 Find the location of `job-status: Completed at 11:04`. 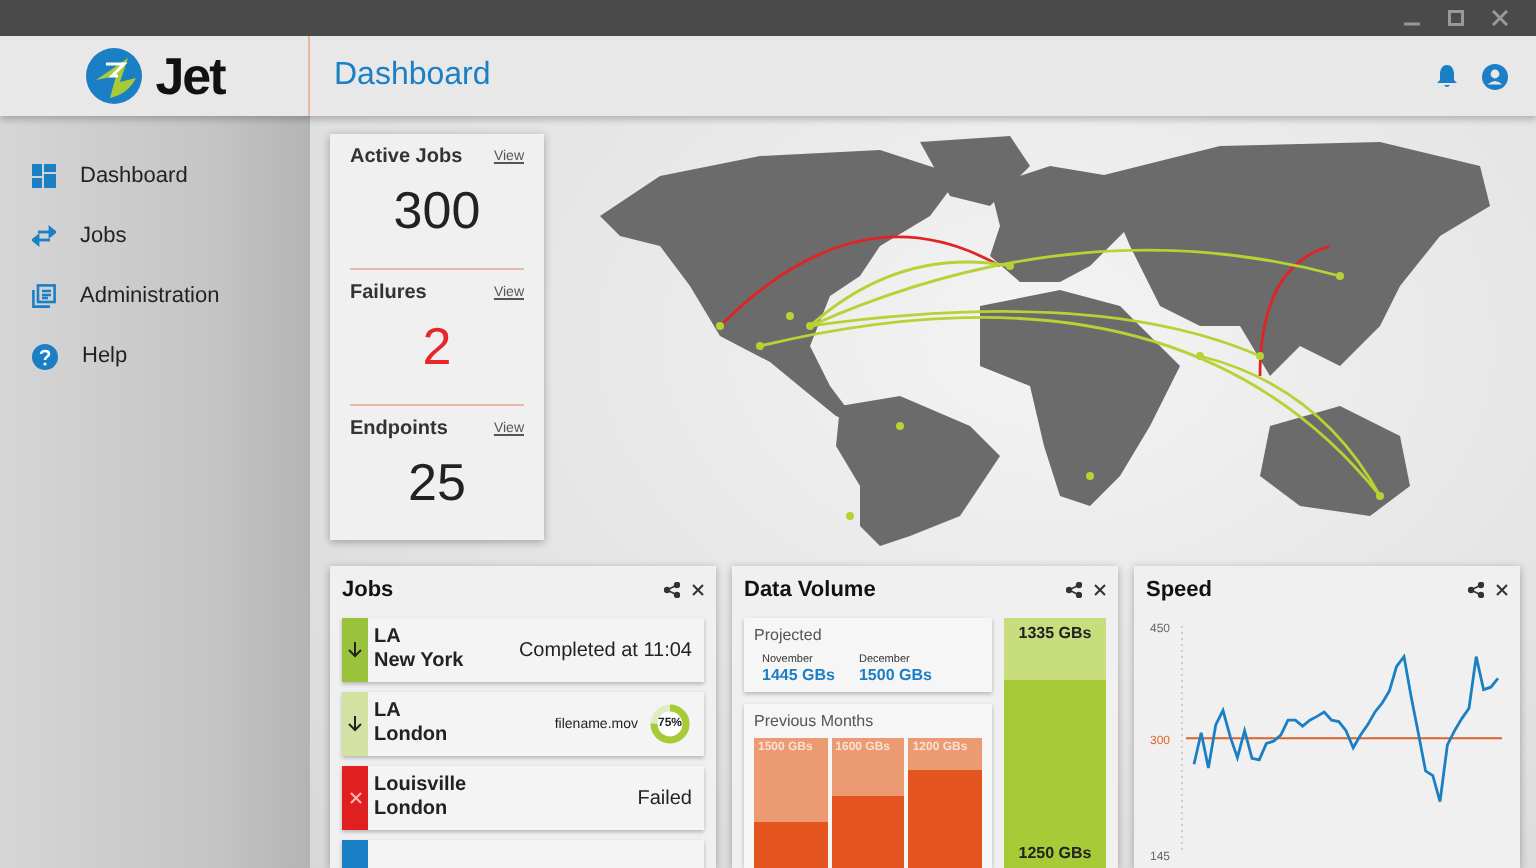

job-status: Completed at 11:04 is located at coordinates (606, 650).